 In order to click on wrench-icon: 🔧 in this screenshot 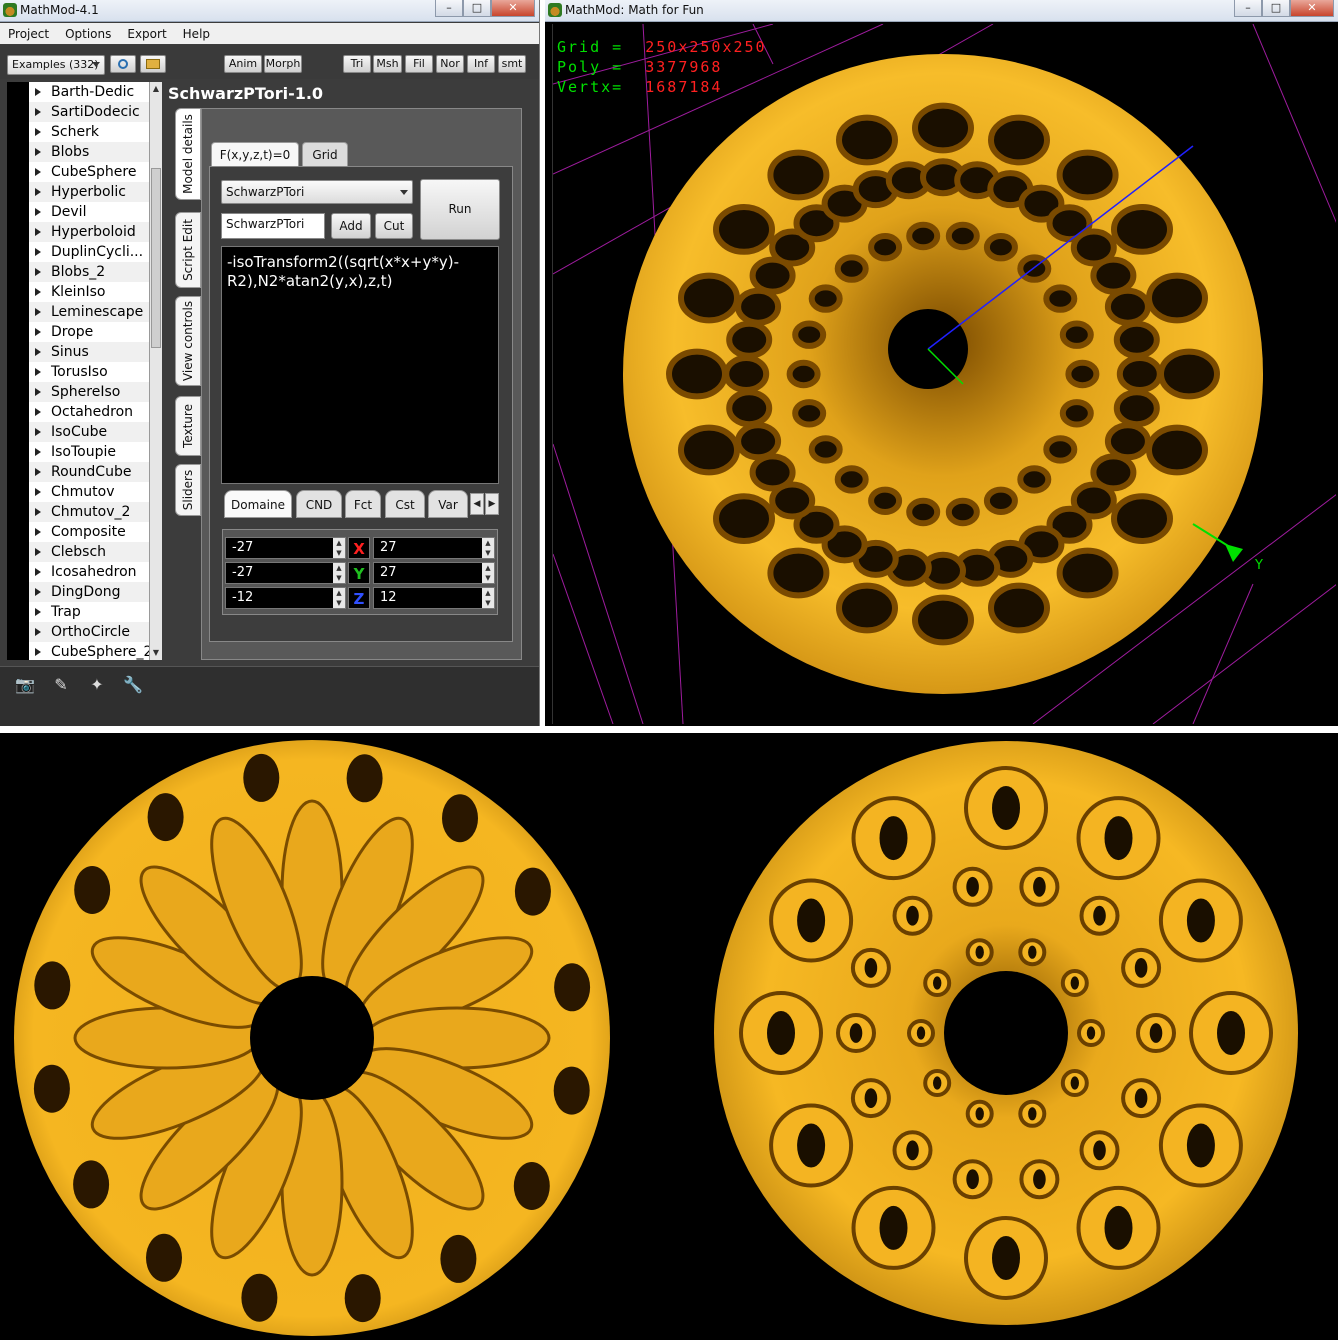, I will do `click(133, 685)`.